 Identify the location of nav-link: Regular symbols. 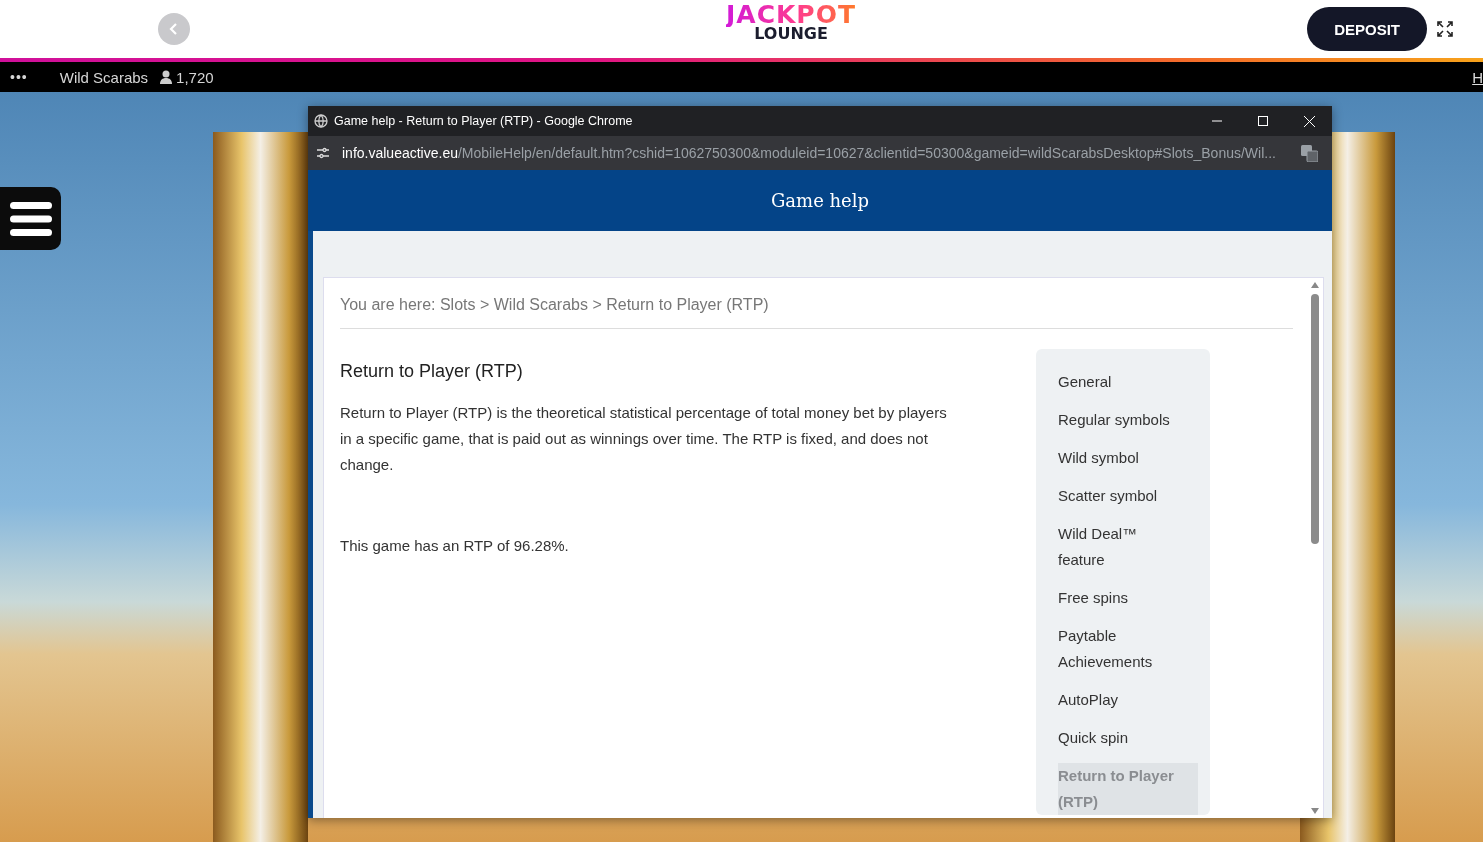
(1123, 420).